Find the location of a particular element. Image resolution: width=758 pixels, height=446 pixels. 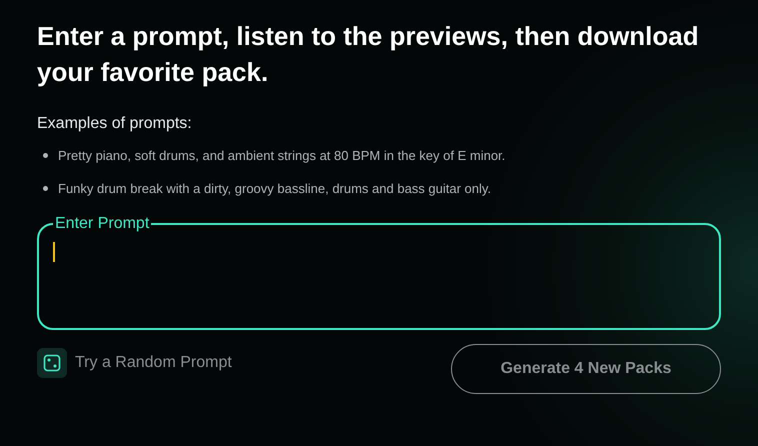

examples-title: Examples of prompts: is located at coordinates (115, 124).